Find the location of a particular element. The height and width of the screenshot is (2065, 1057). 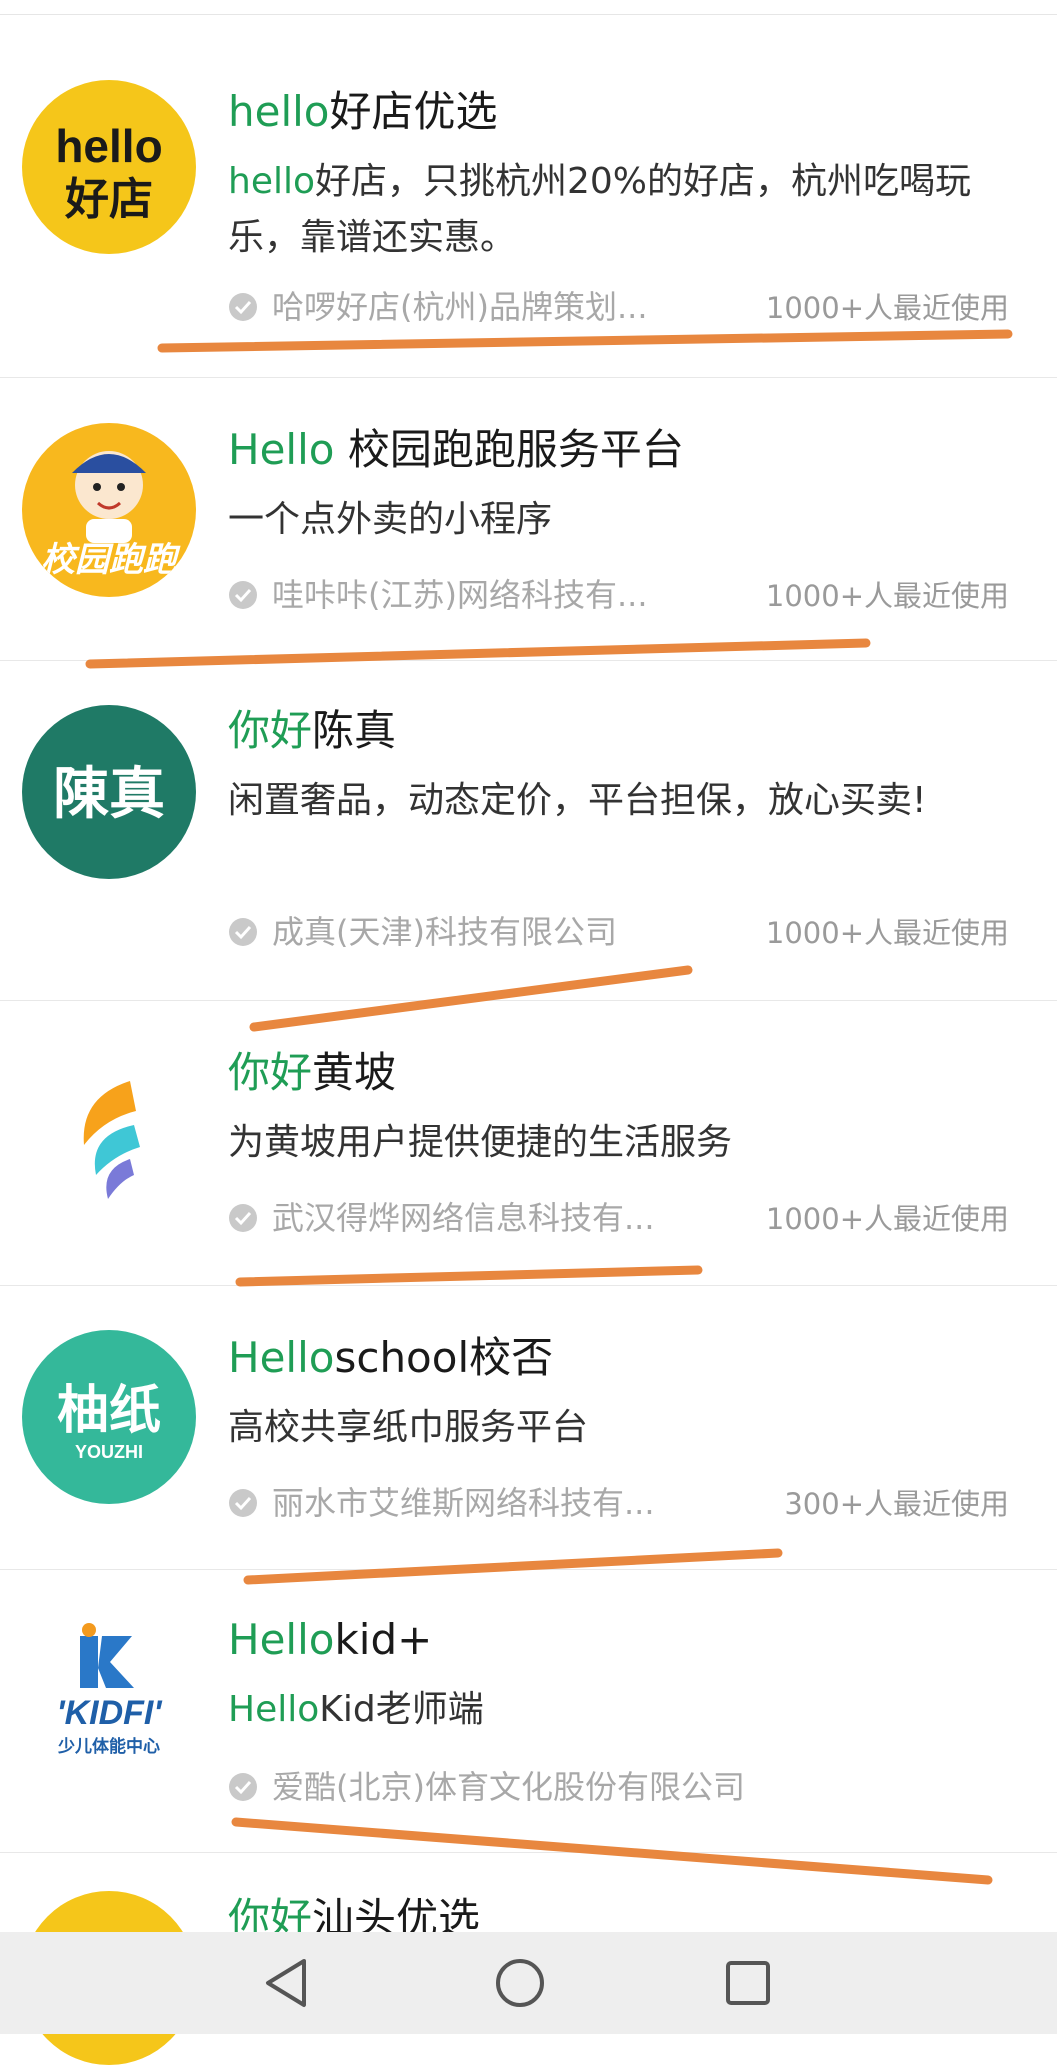

recents-square-icon is located at coordinates (748, 1983).